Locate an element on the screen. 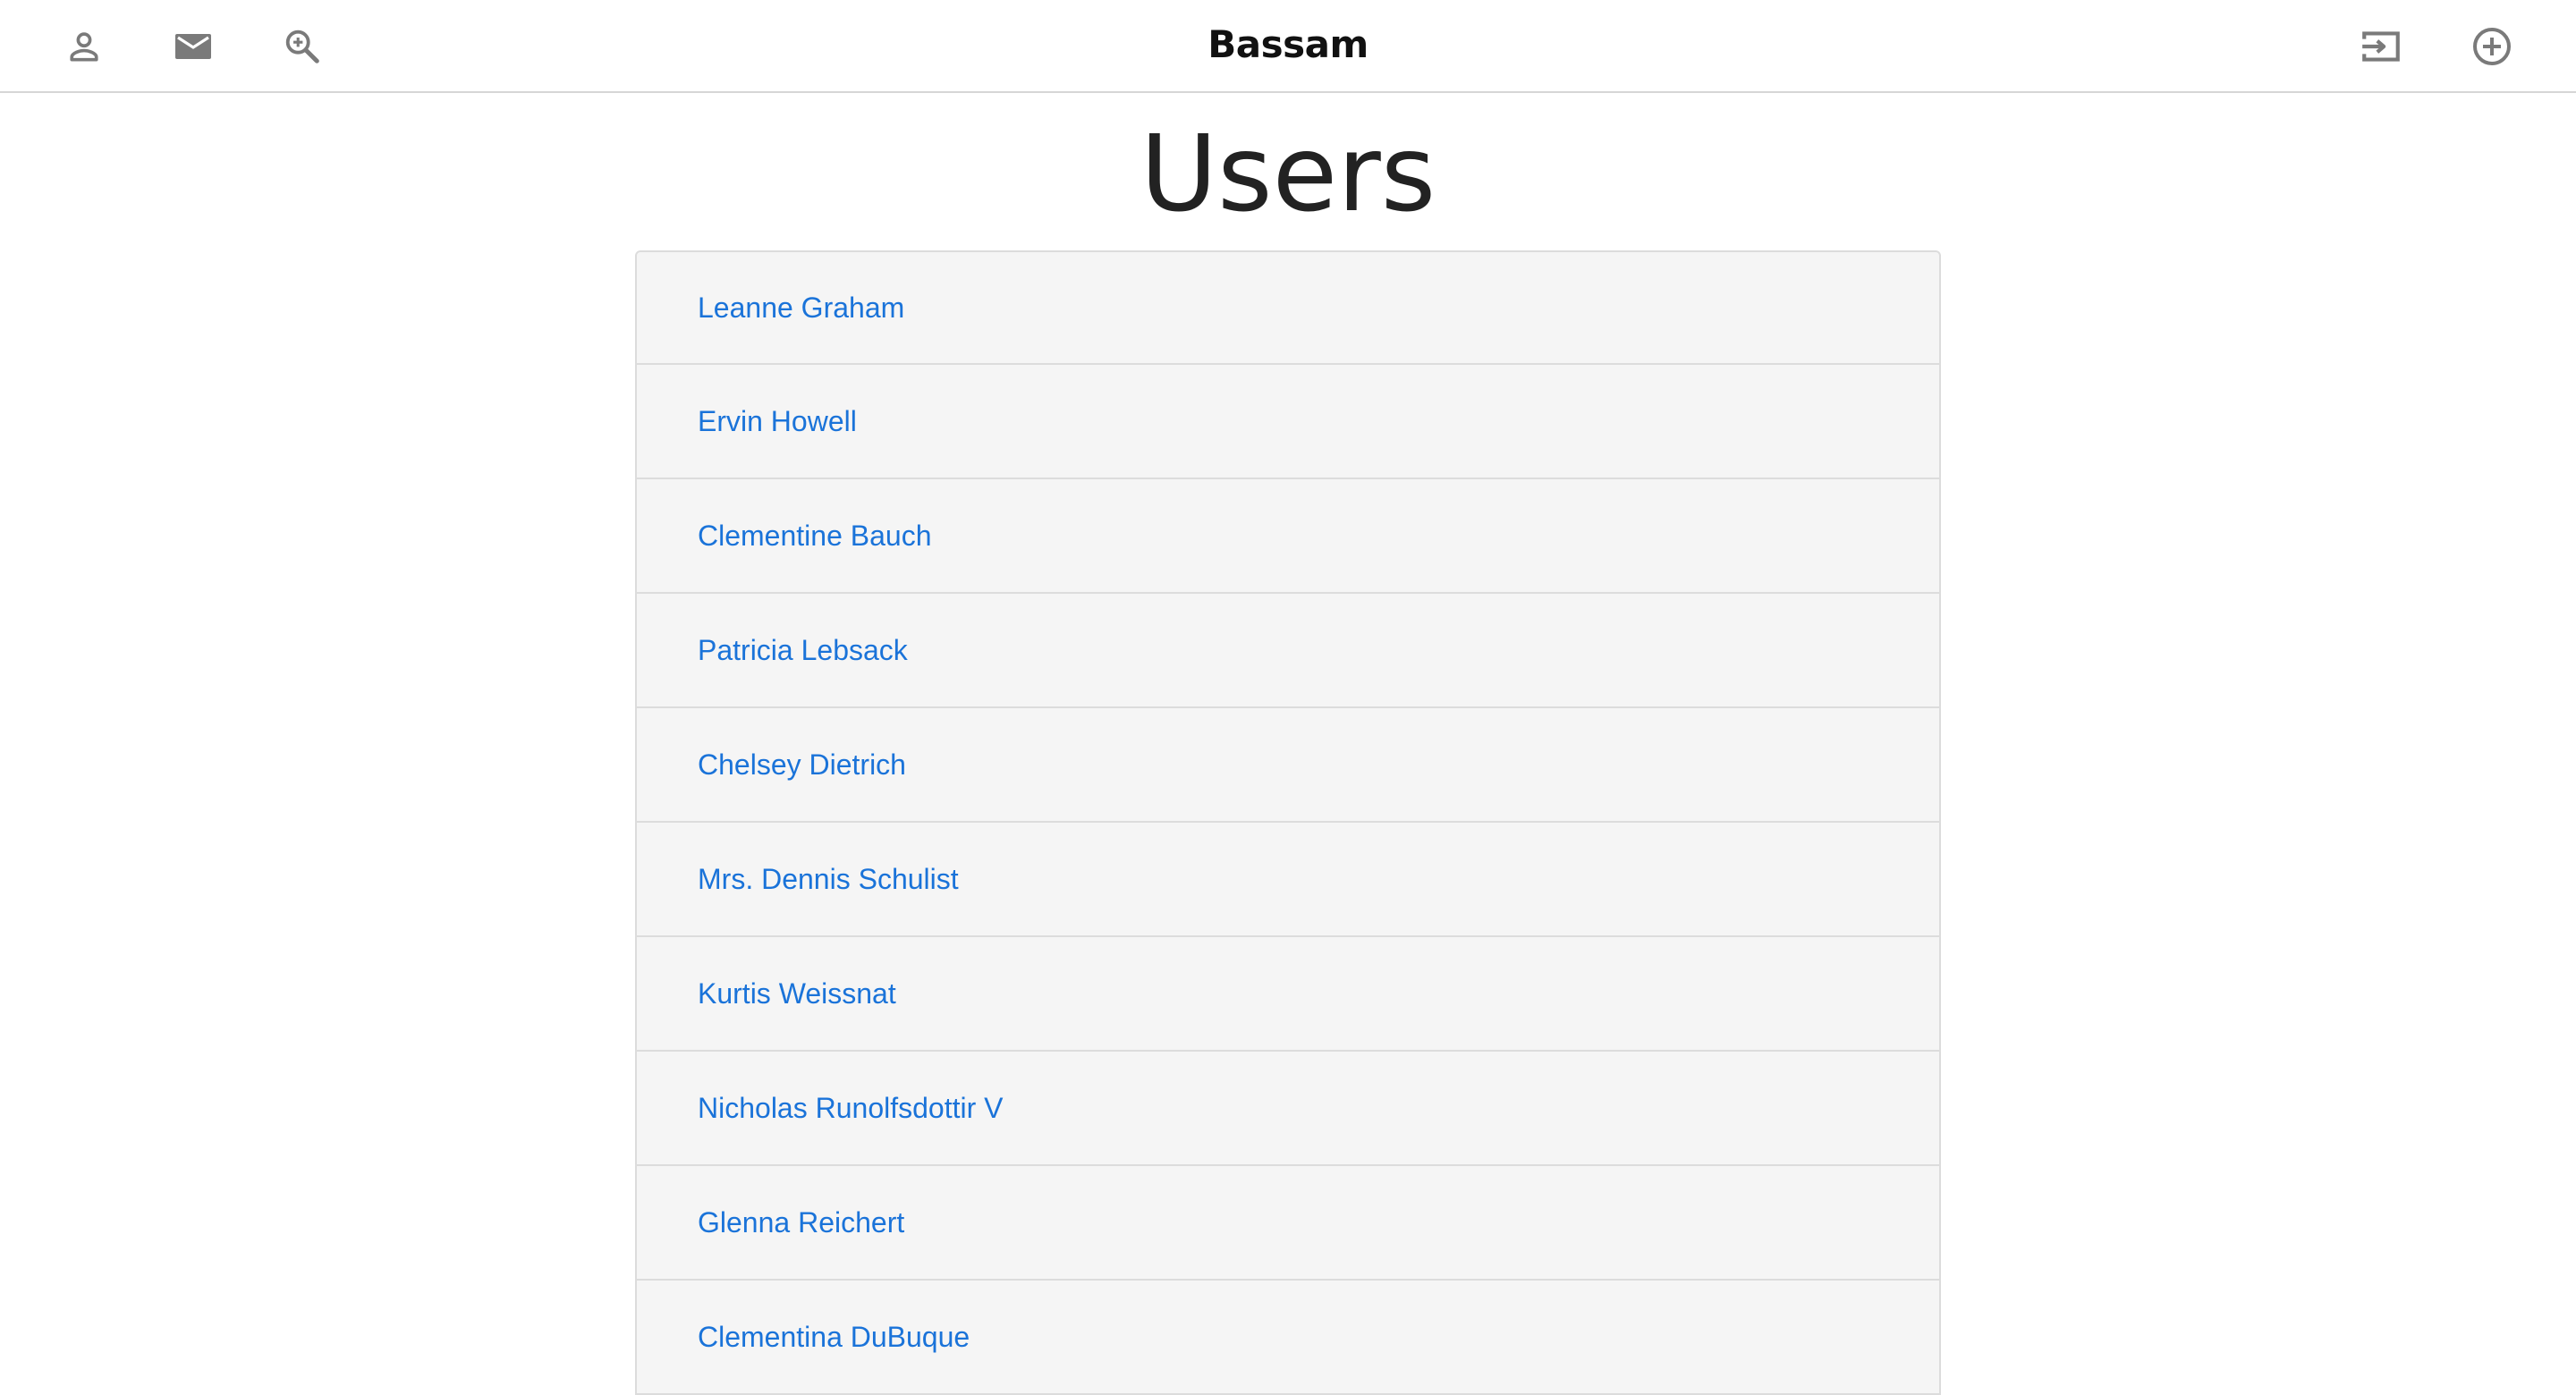 This screenshot has width=2576, height=1395. user-list-item: Clementine Bauch is located at coordinates (1288, 536).